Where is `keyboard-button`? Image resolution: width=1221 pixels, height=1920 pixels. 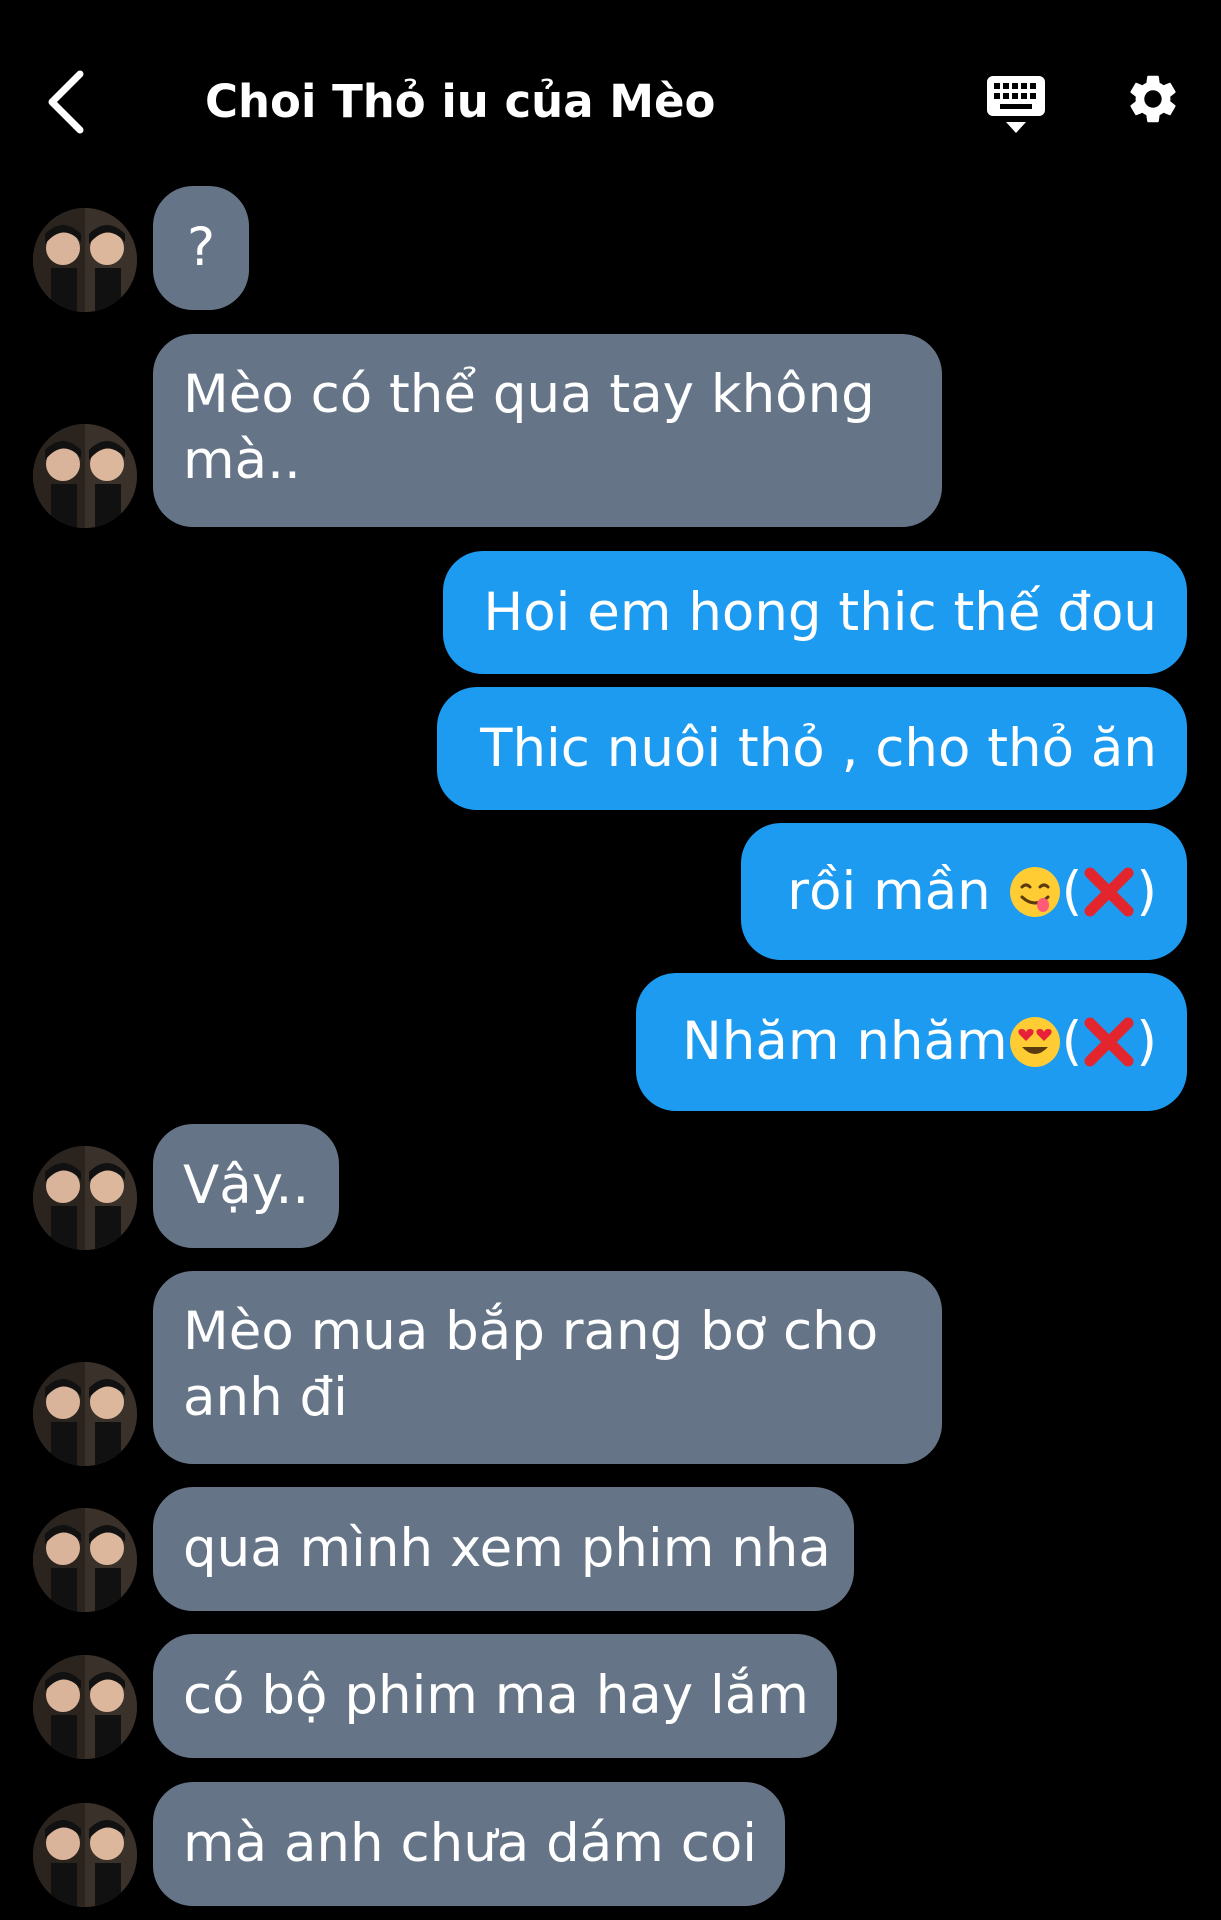
keyboard-button is located at coordinates (1016, 105).